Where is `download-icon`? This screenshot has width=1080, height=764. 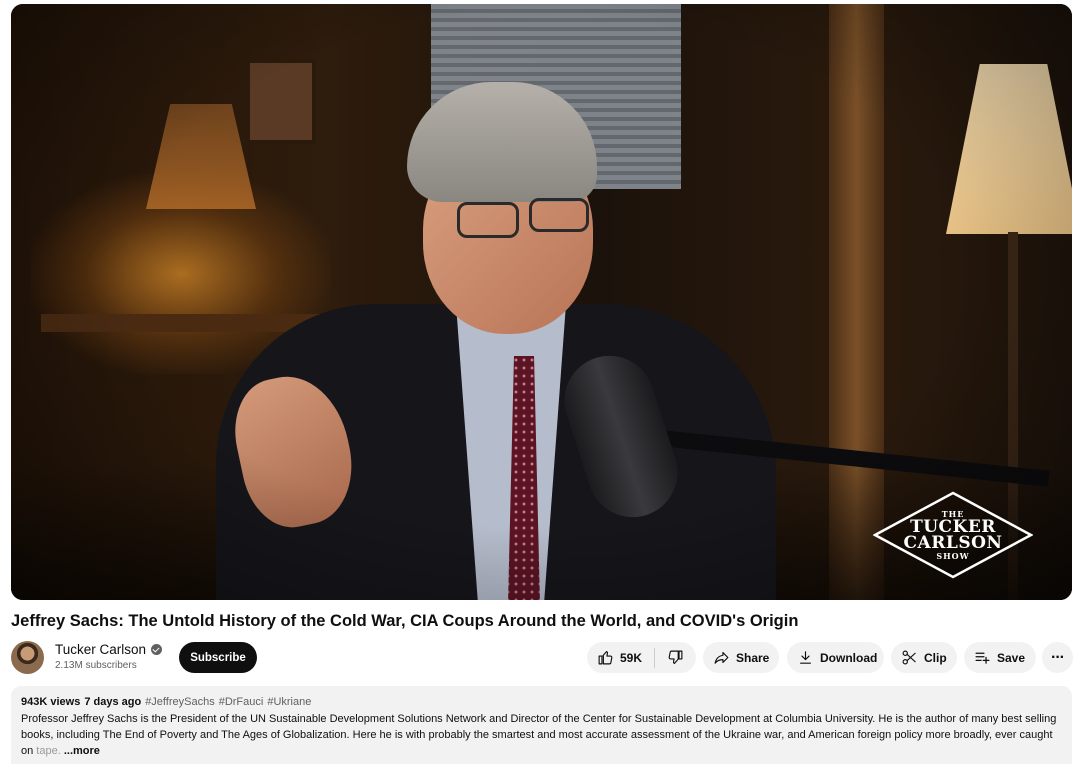 download-icon is located at coordinates (805, 657).